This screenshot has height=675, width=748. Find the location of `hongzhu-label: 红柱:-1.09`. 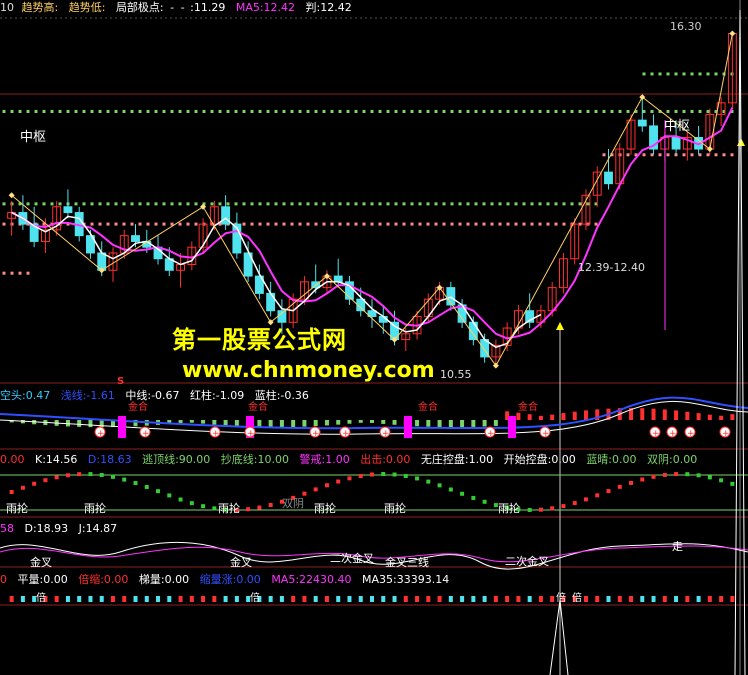

hongzhu-label: 红柱:-1.09 is located at coordinates (217, 395).